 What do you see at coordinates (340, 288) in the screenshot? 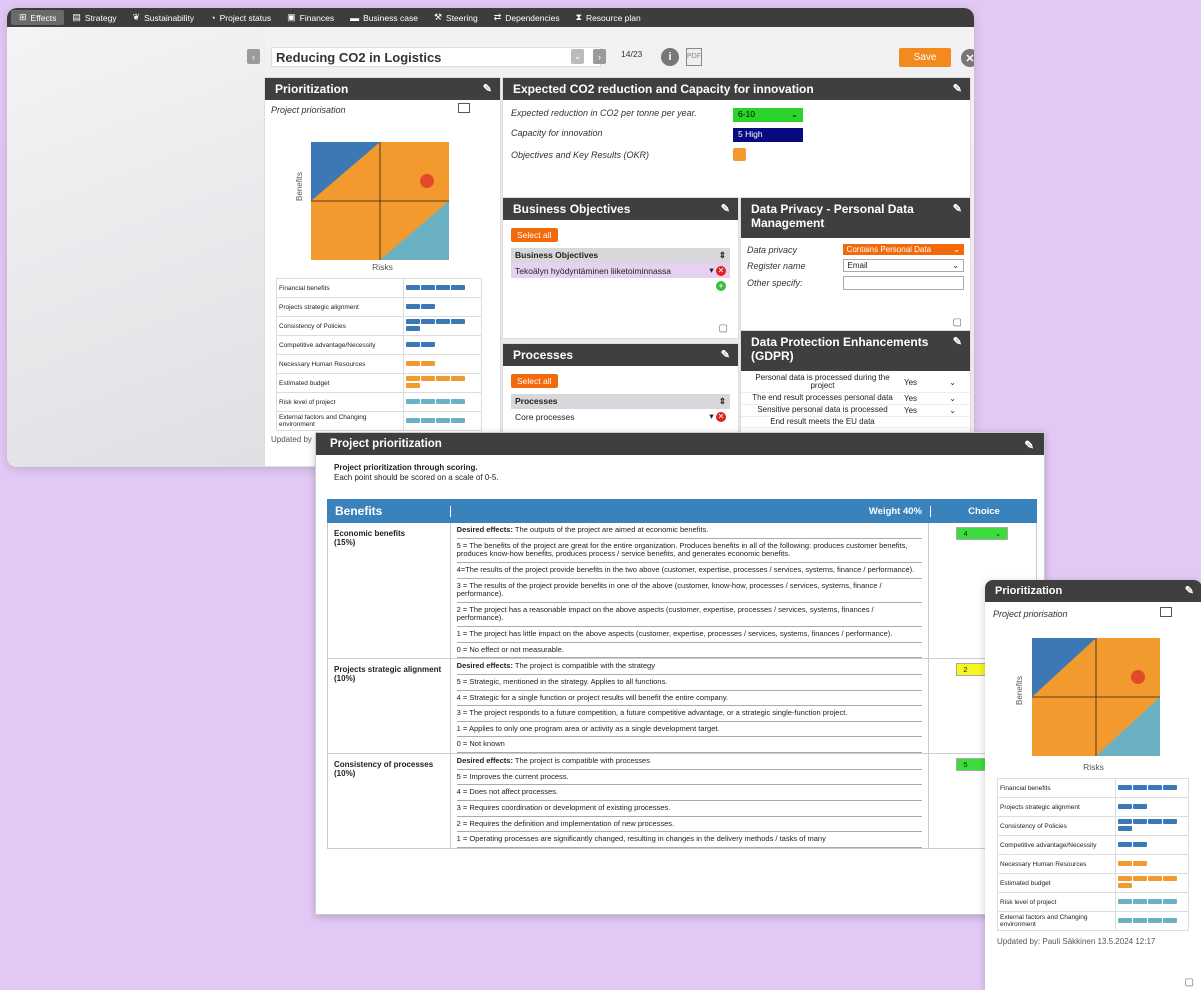
I see `priority-row-label: Financial benefits` at bounding box center [340, 288].